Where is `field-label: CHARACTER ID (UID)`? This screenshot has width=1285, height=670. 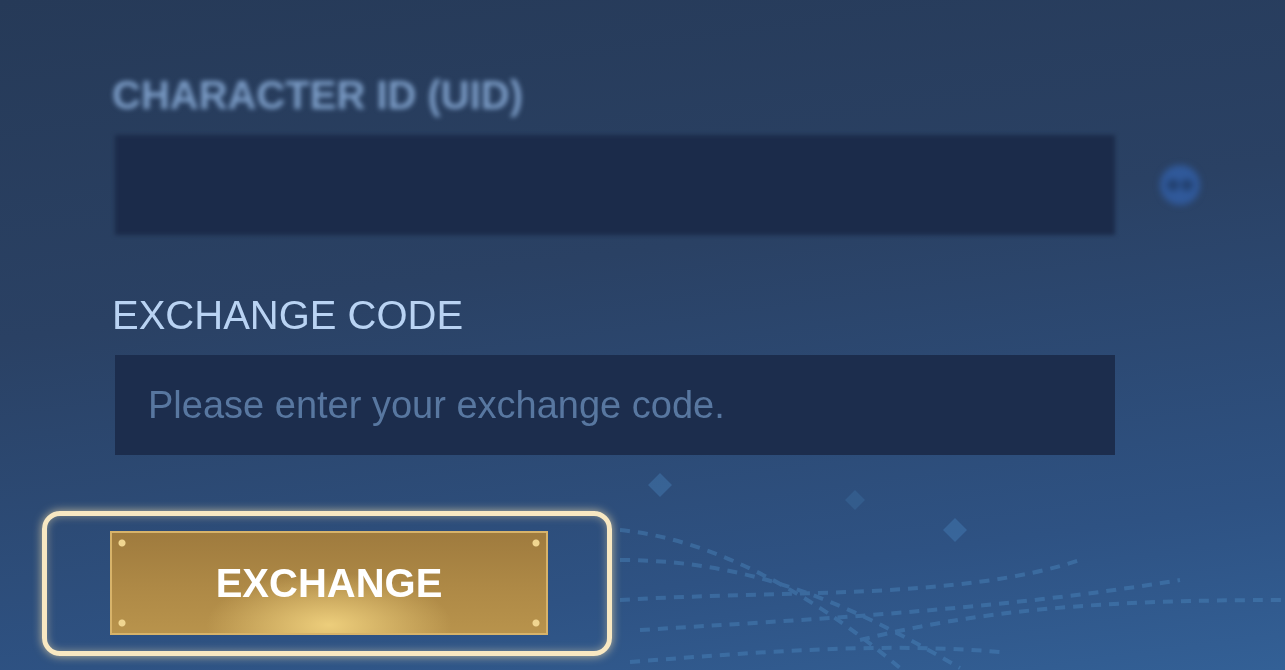 field-label: CHARACTER ID (UID) is located at coordinates (318, 95).